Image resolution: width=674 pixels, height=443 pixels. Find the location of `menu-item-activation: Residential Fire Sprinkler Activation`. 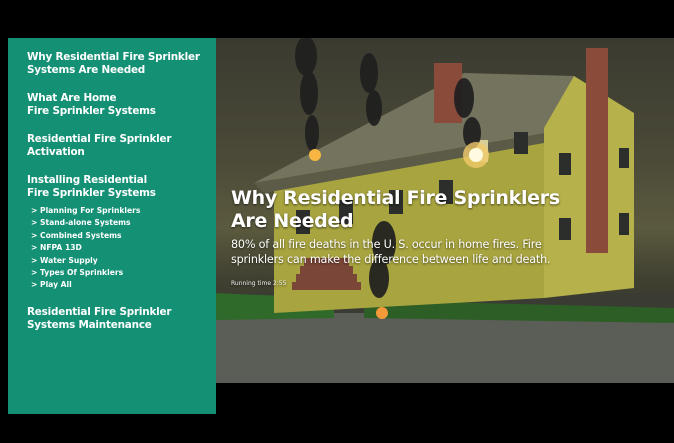

menu-item-activation: Residential Fire Sprinkler Activation is located at coordinates (121, 146).